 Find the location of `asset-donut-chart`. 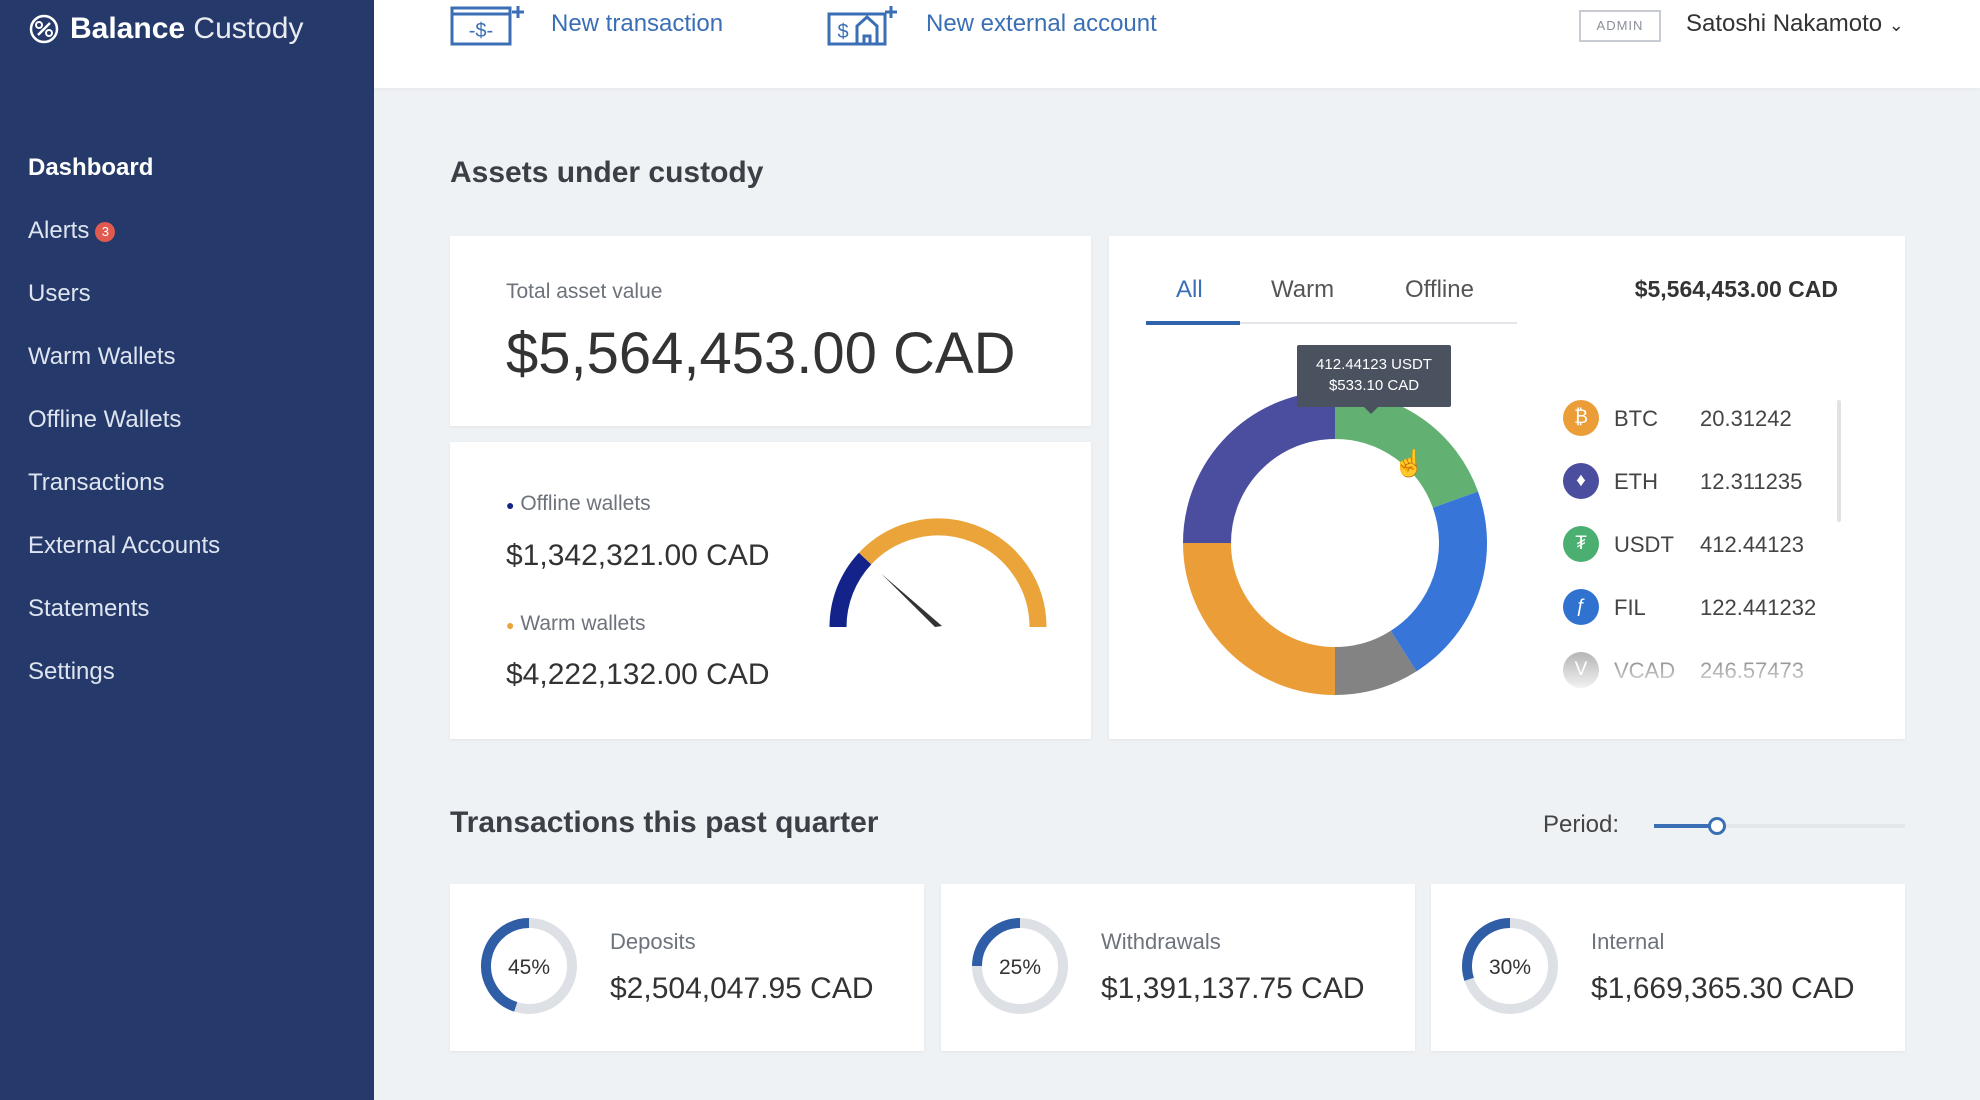

asset-donut-chart is located at coordinates (1335, 543).